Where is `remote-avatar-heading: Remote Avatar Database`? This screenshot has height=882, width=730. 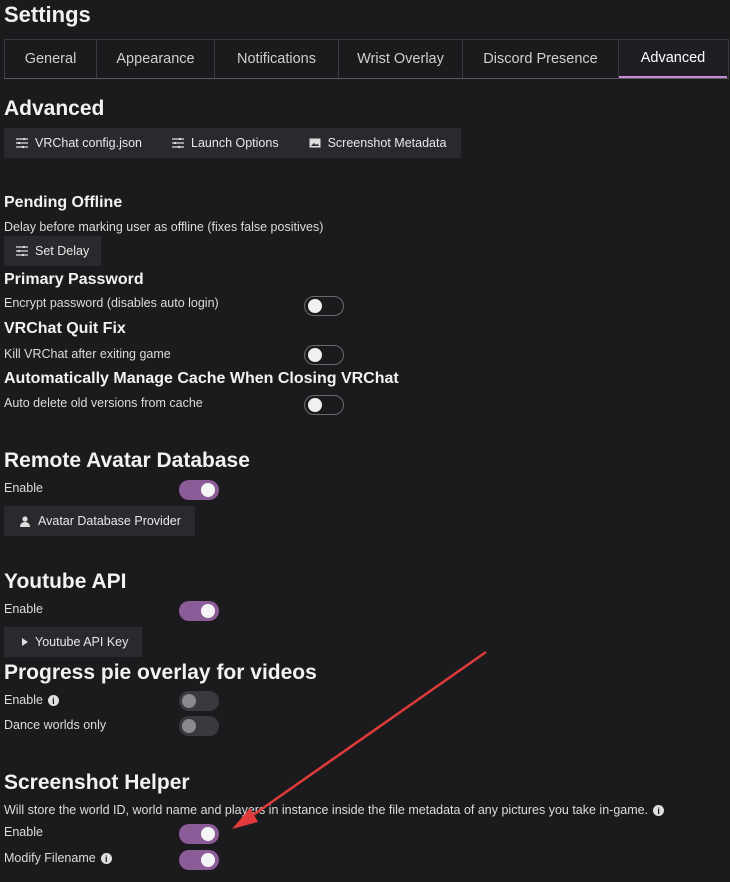 remote-avatar-heading: Remote Avatar Database is located at coordinates (127, 460).